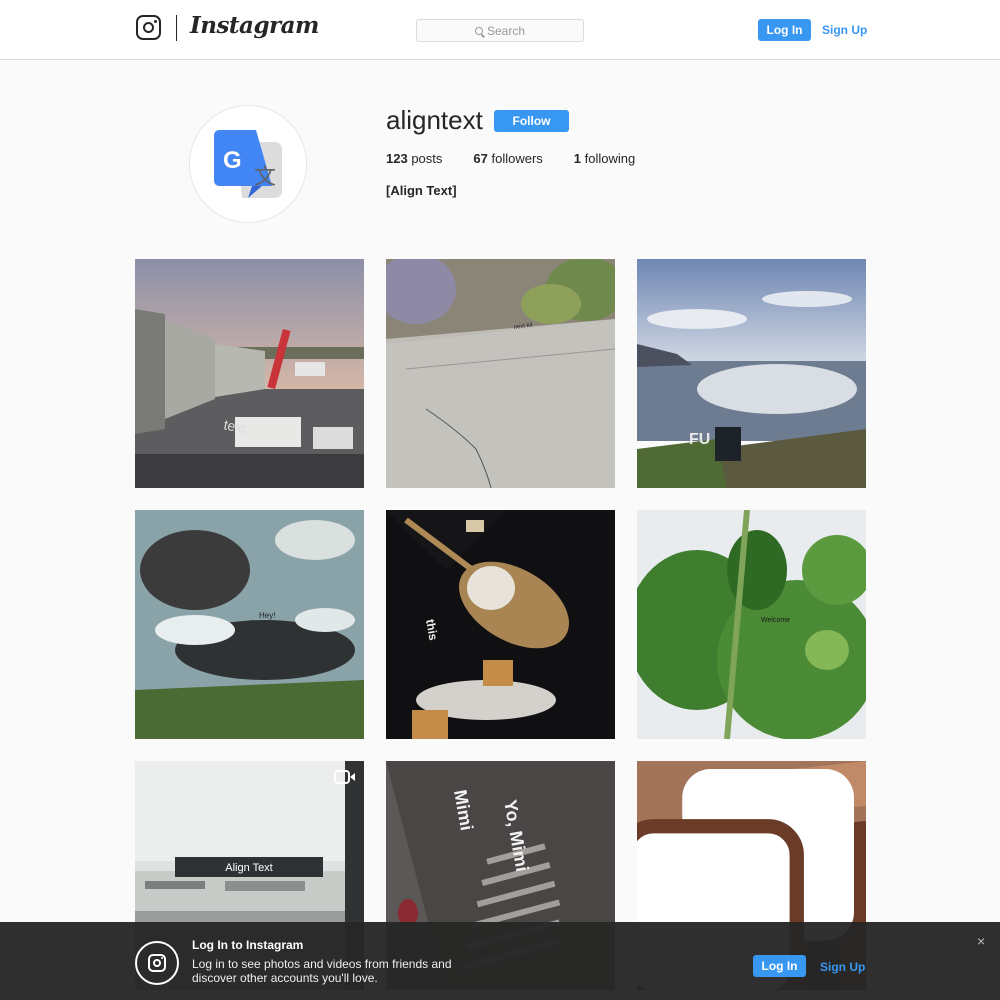 The height and width of the screenshot is (1000, 1000). I want to click on post-image-sidewalk: next kit, so click(500, 373).